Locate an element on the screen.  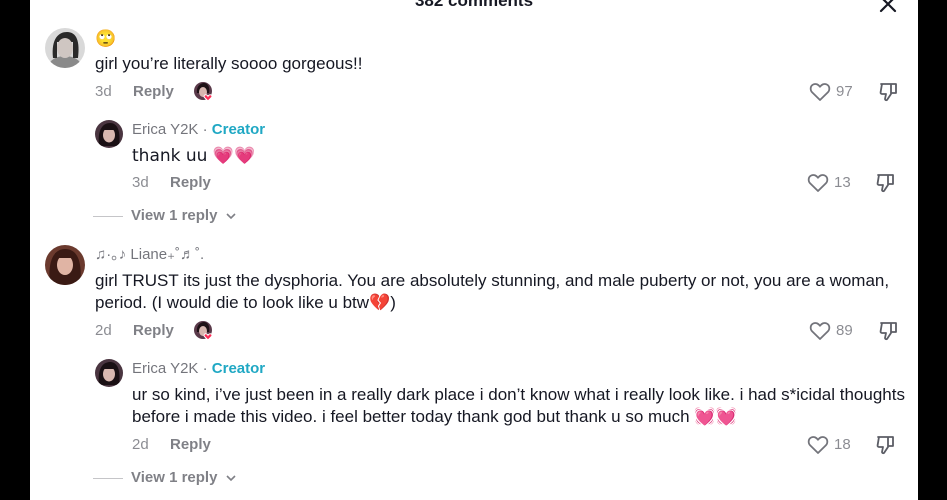
like-count: 97 is located at coordinates (844, 91).